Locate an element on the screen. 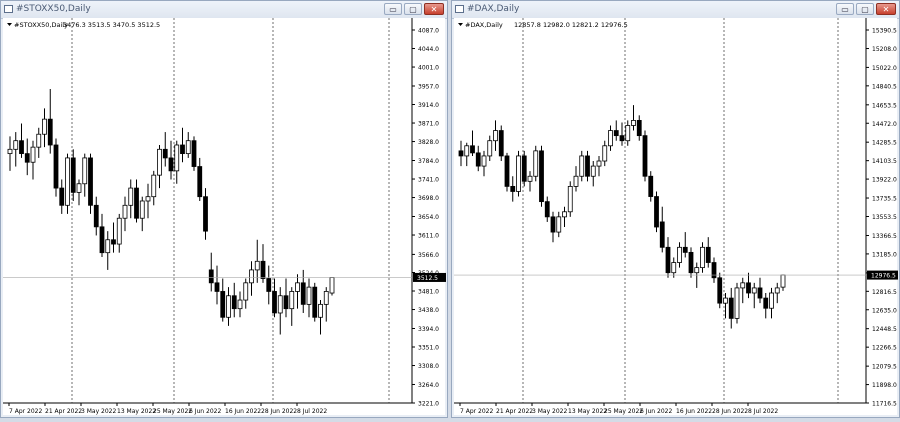  price-tick-label: 13366.5 is located at coordinates (884, 236).